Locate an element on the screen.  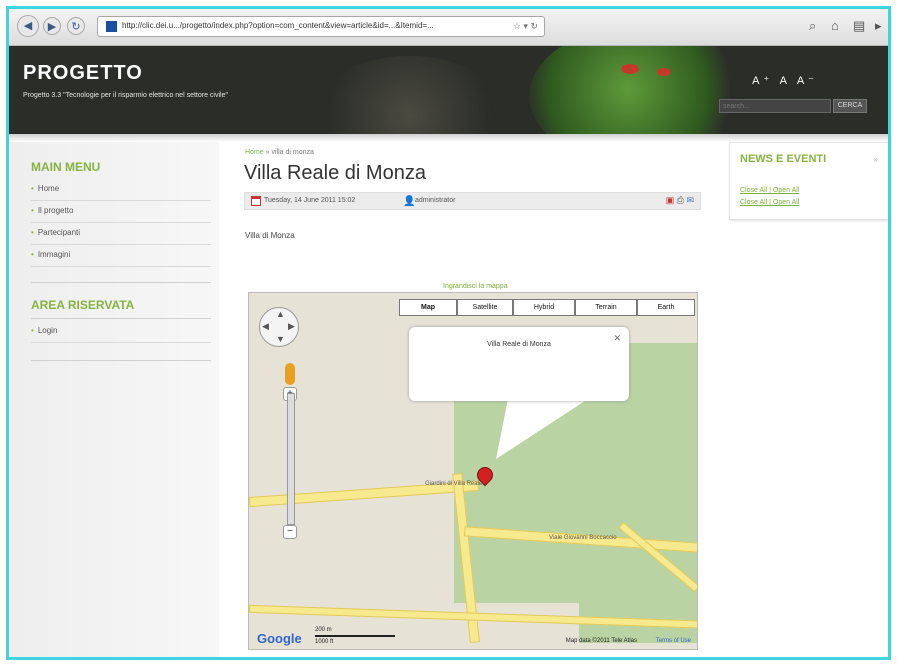
menu-item-label: Home is located at coordinates (48, 188).